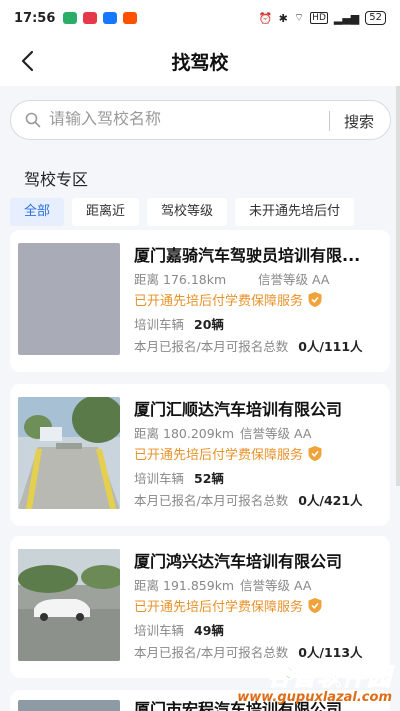  I want to click on battery-icon: 52, so click(375, 18).